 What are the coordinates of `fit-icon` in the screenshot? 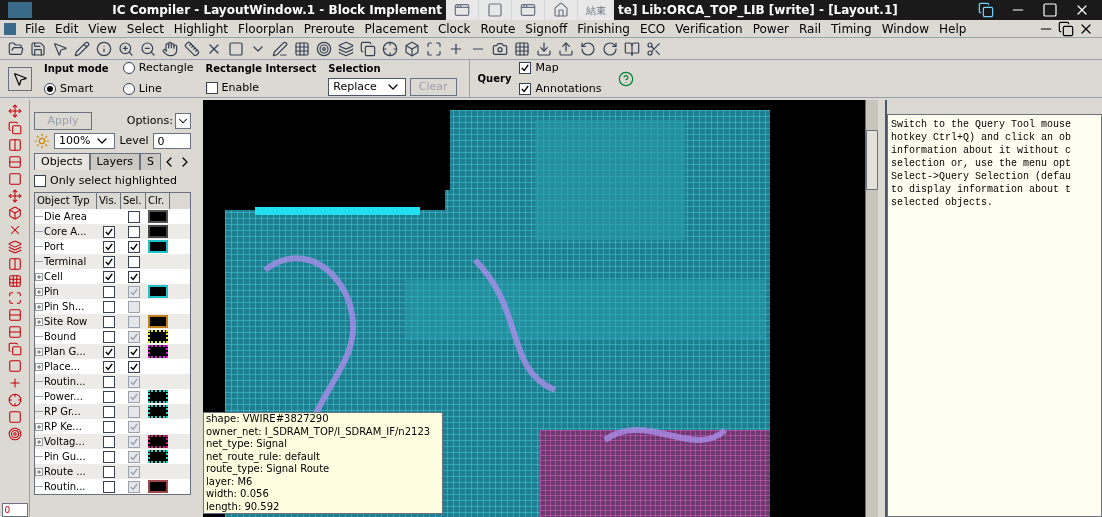 It's located at (434, 48).